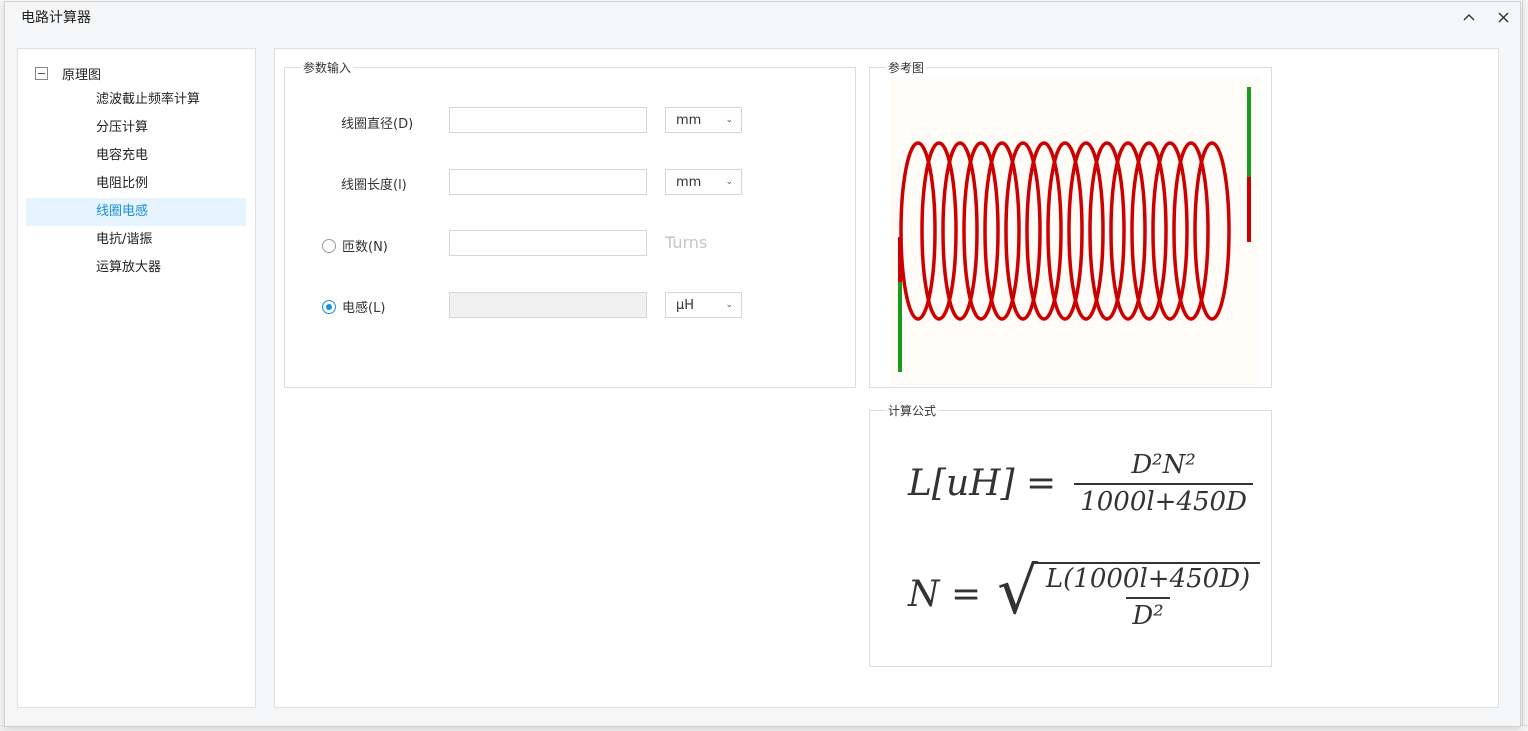 Image resolution: width=1528 pixels, height=731 pixels. I want to click on diameter-input, so click(548, 120).